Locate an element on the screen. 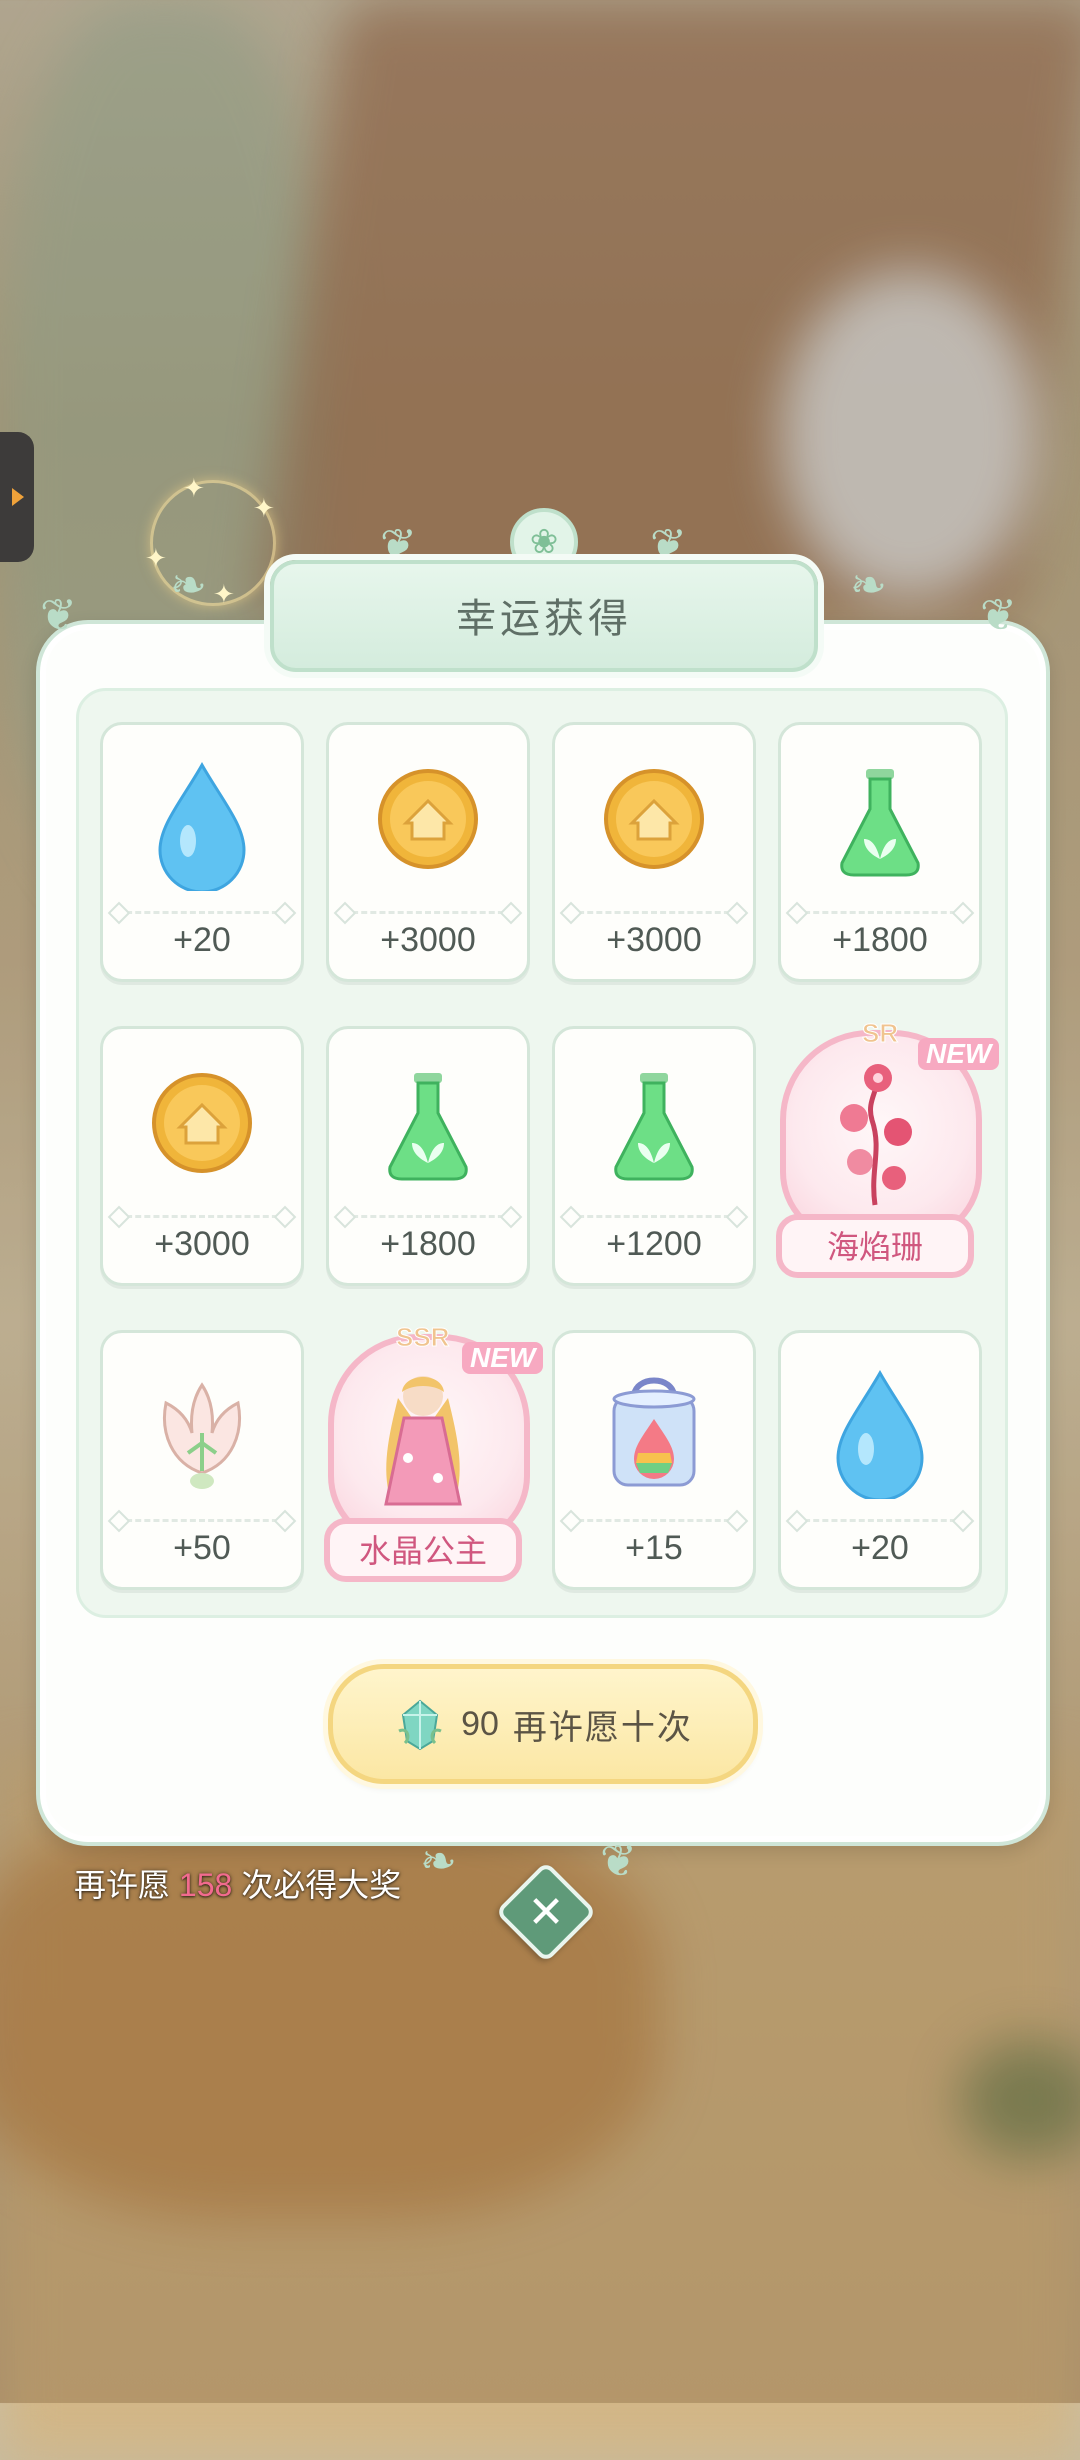  panel-title: 幸运获得 is located at coordinates (544, 619).